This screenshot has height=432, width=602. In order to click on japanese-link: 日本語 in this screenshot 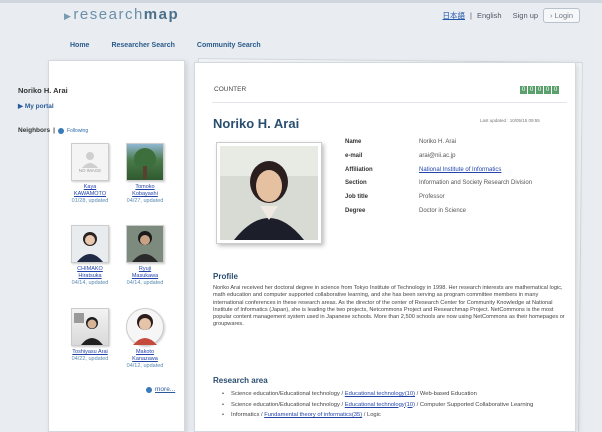, I will do `click(454, 15)`.